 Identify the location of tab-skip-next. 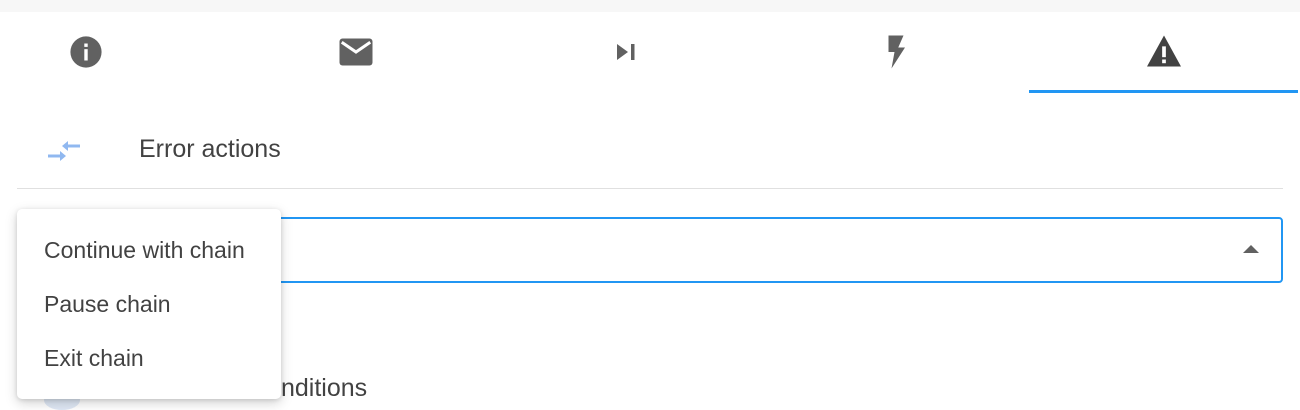
(626, 52).